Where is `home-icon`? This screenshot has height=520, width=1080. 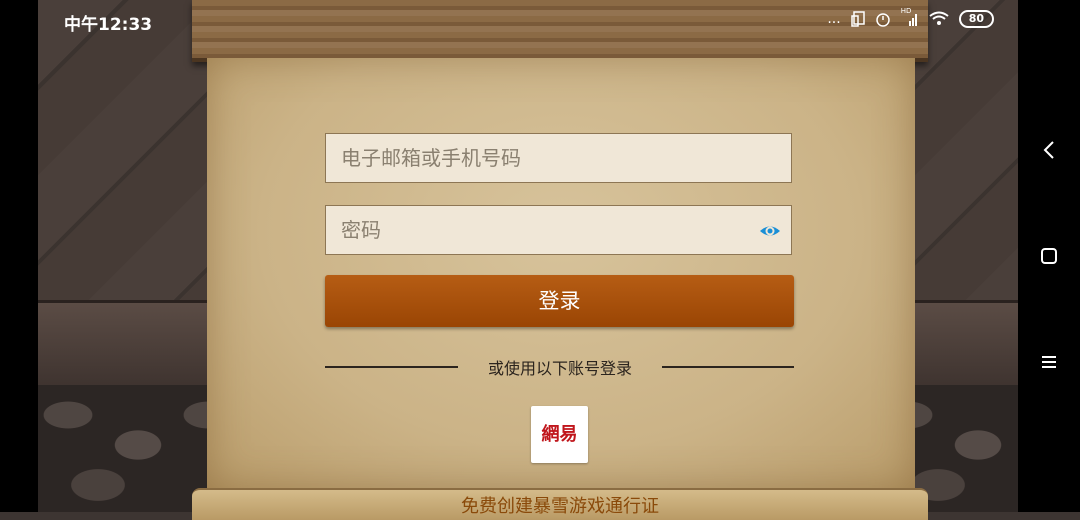 home-icon is located at coordinates (1049, 256).